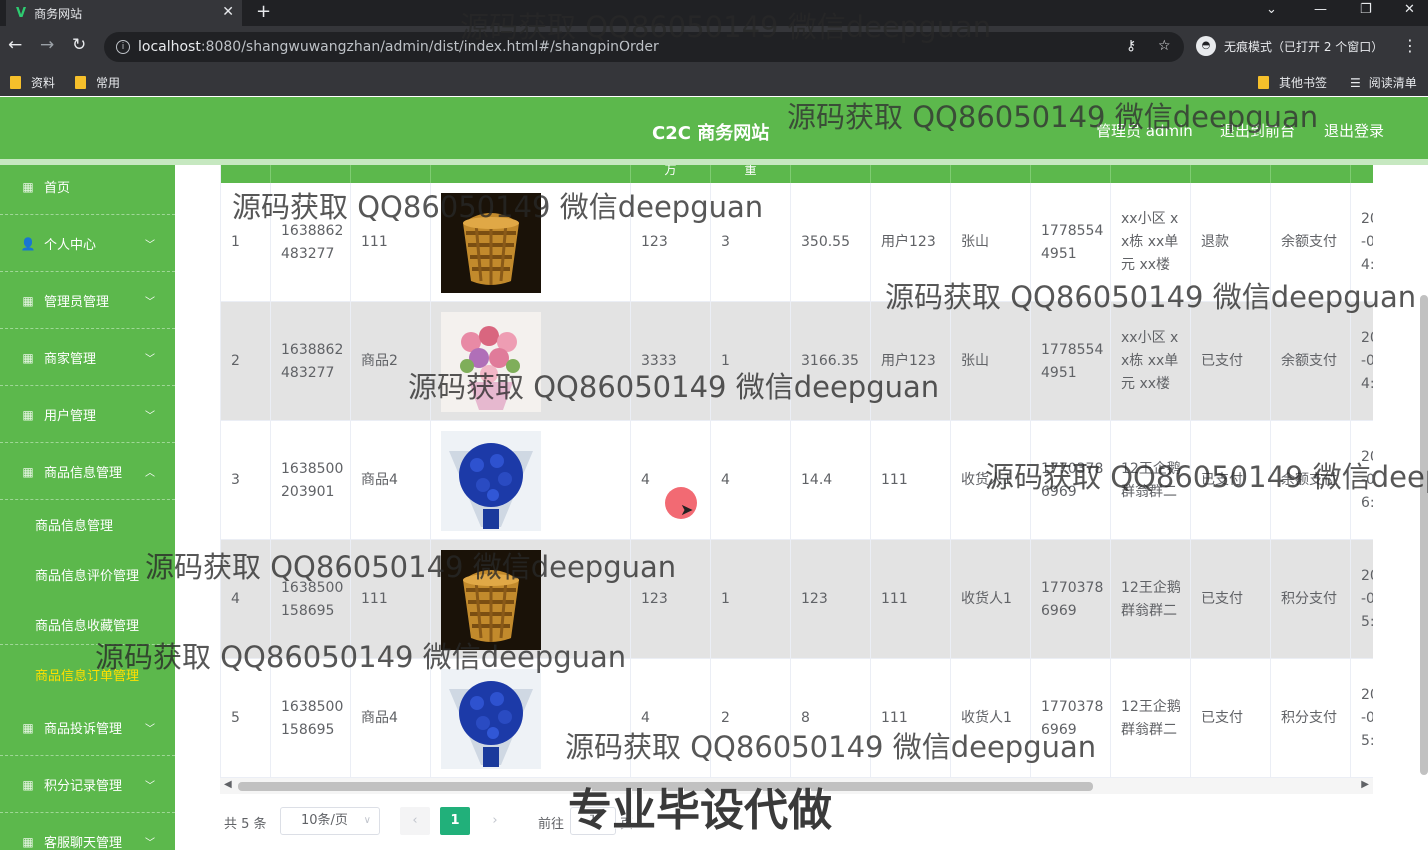 Image resolution: width=1428 pixels, height=850 pixels. I want to click on cell-price-text: 3333, so click(659, 361).